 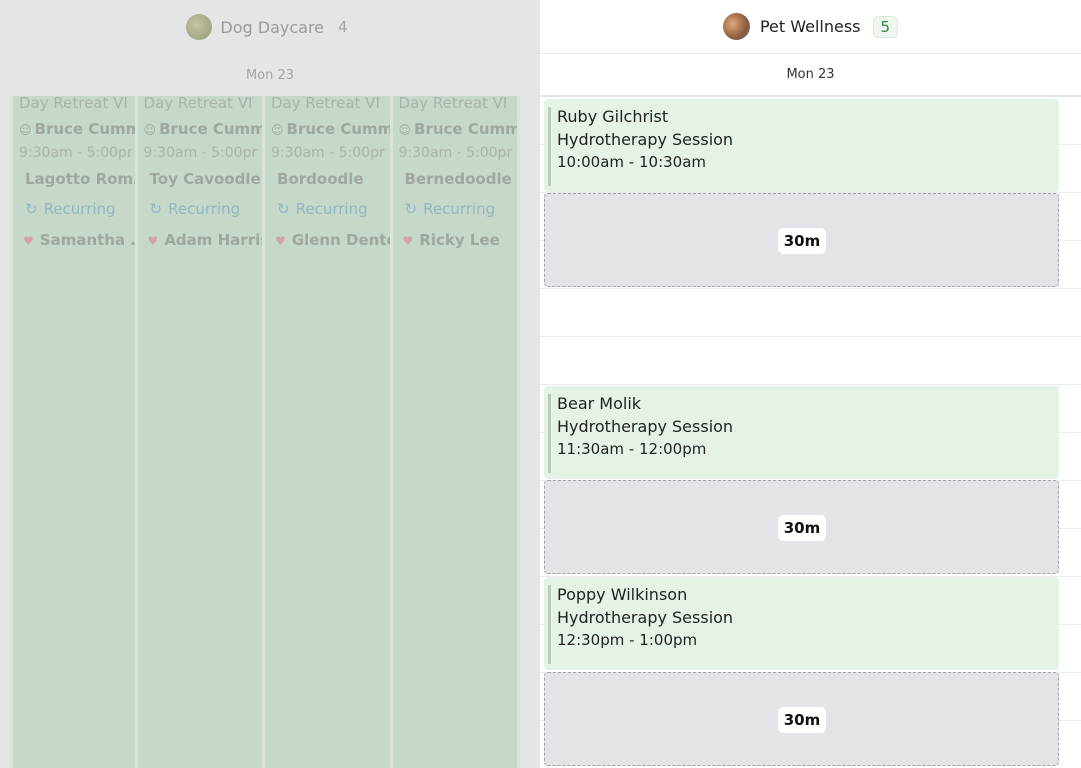 What do you see at coordinates (599, 403) in the screenshot?
I see `appointment-client-name: Bear Molik` at bounding box center [599, 403].